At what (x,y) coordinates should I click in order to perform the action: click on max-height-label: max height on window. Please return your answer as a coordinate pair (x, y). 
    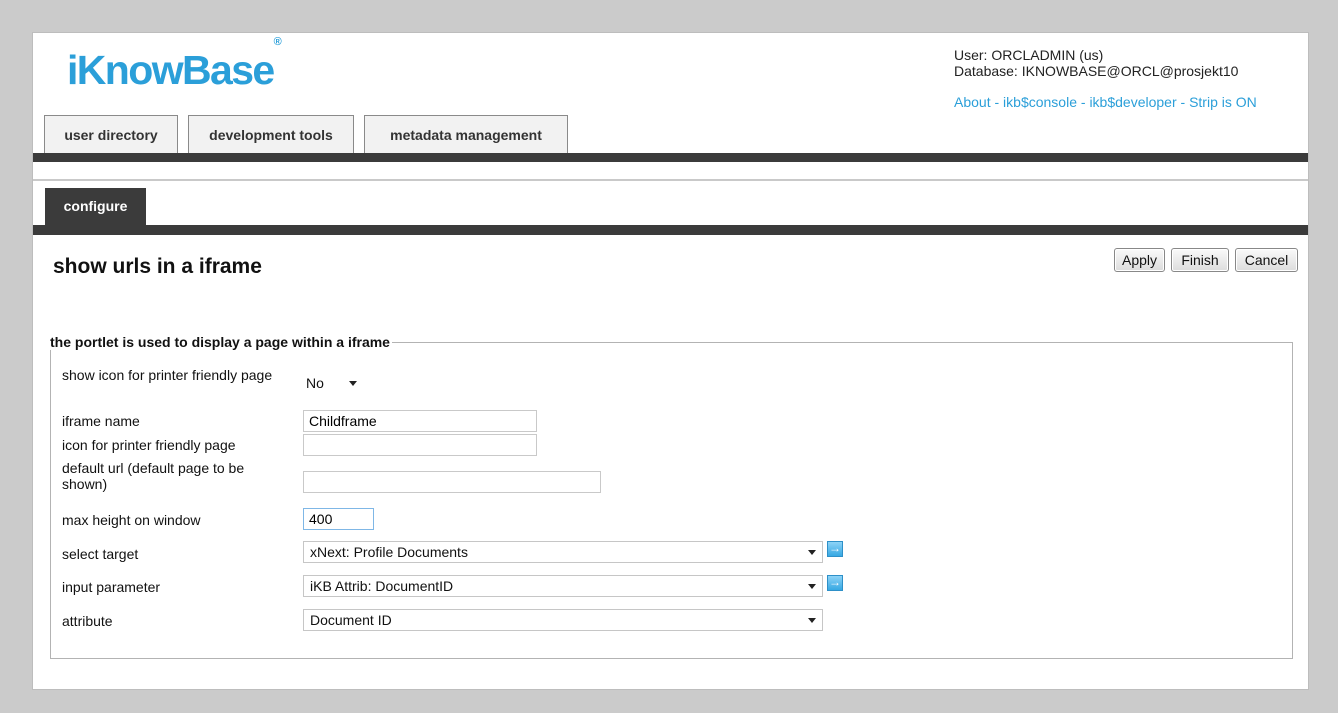
    Looking at the image, I should click on (131, 520).